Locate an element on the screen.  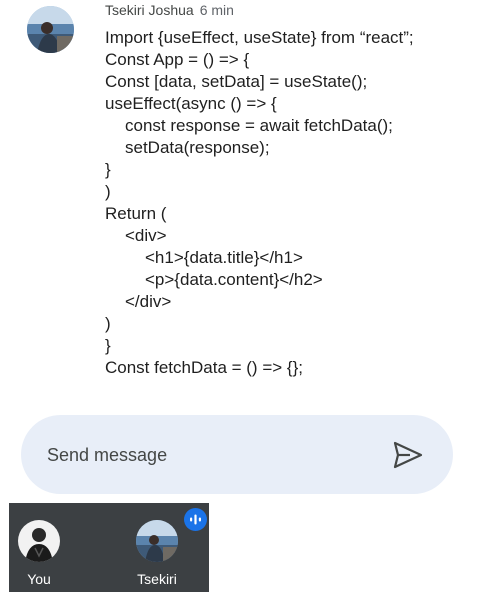
participant-name: Tsekiri is located at coordinates (157, 579).